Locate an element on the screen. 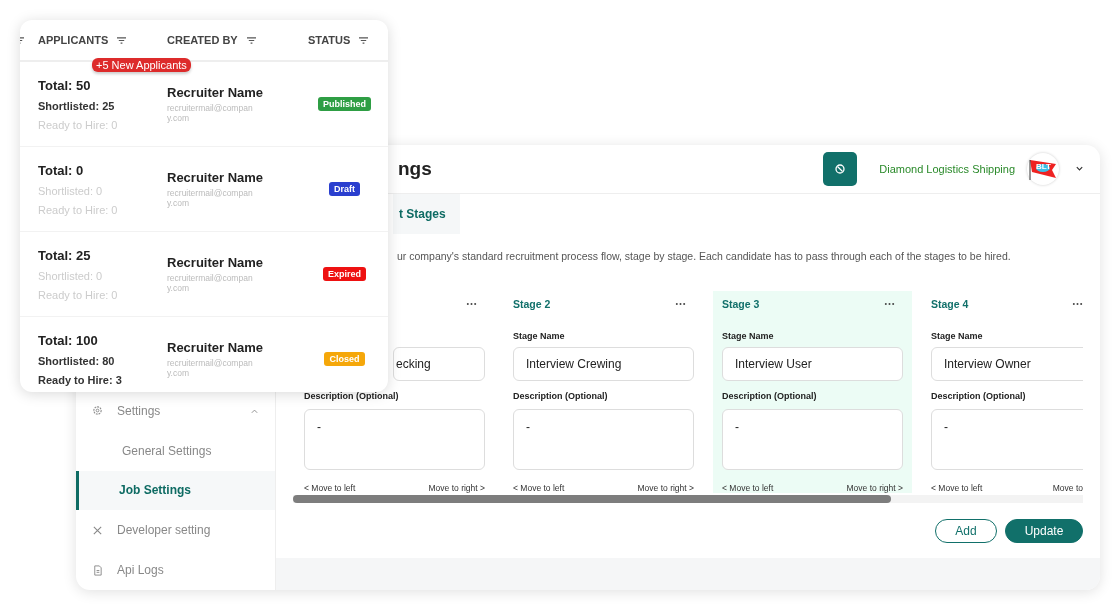 The height and width of the screenshot is (612, 1120). applicant-stat: Shortlisted: 80 is located at coordinates (77, 360).